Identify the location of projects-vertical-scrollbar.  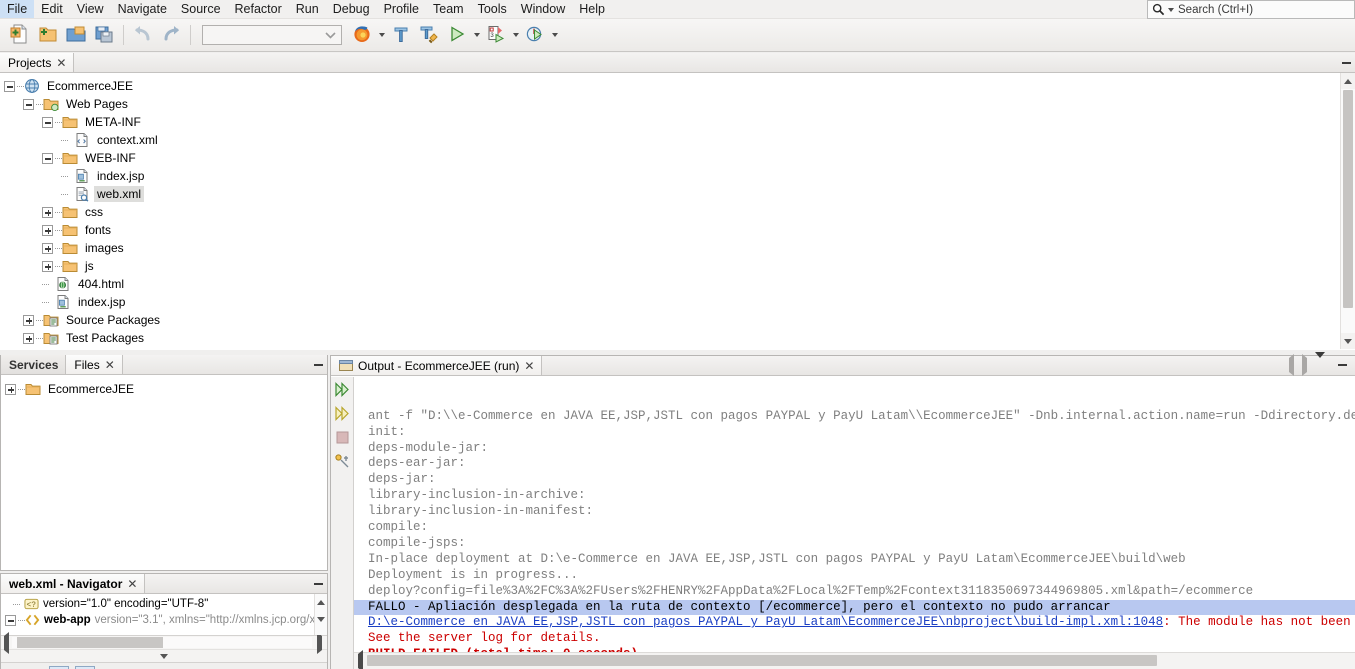
(1347, 211).